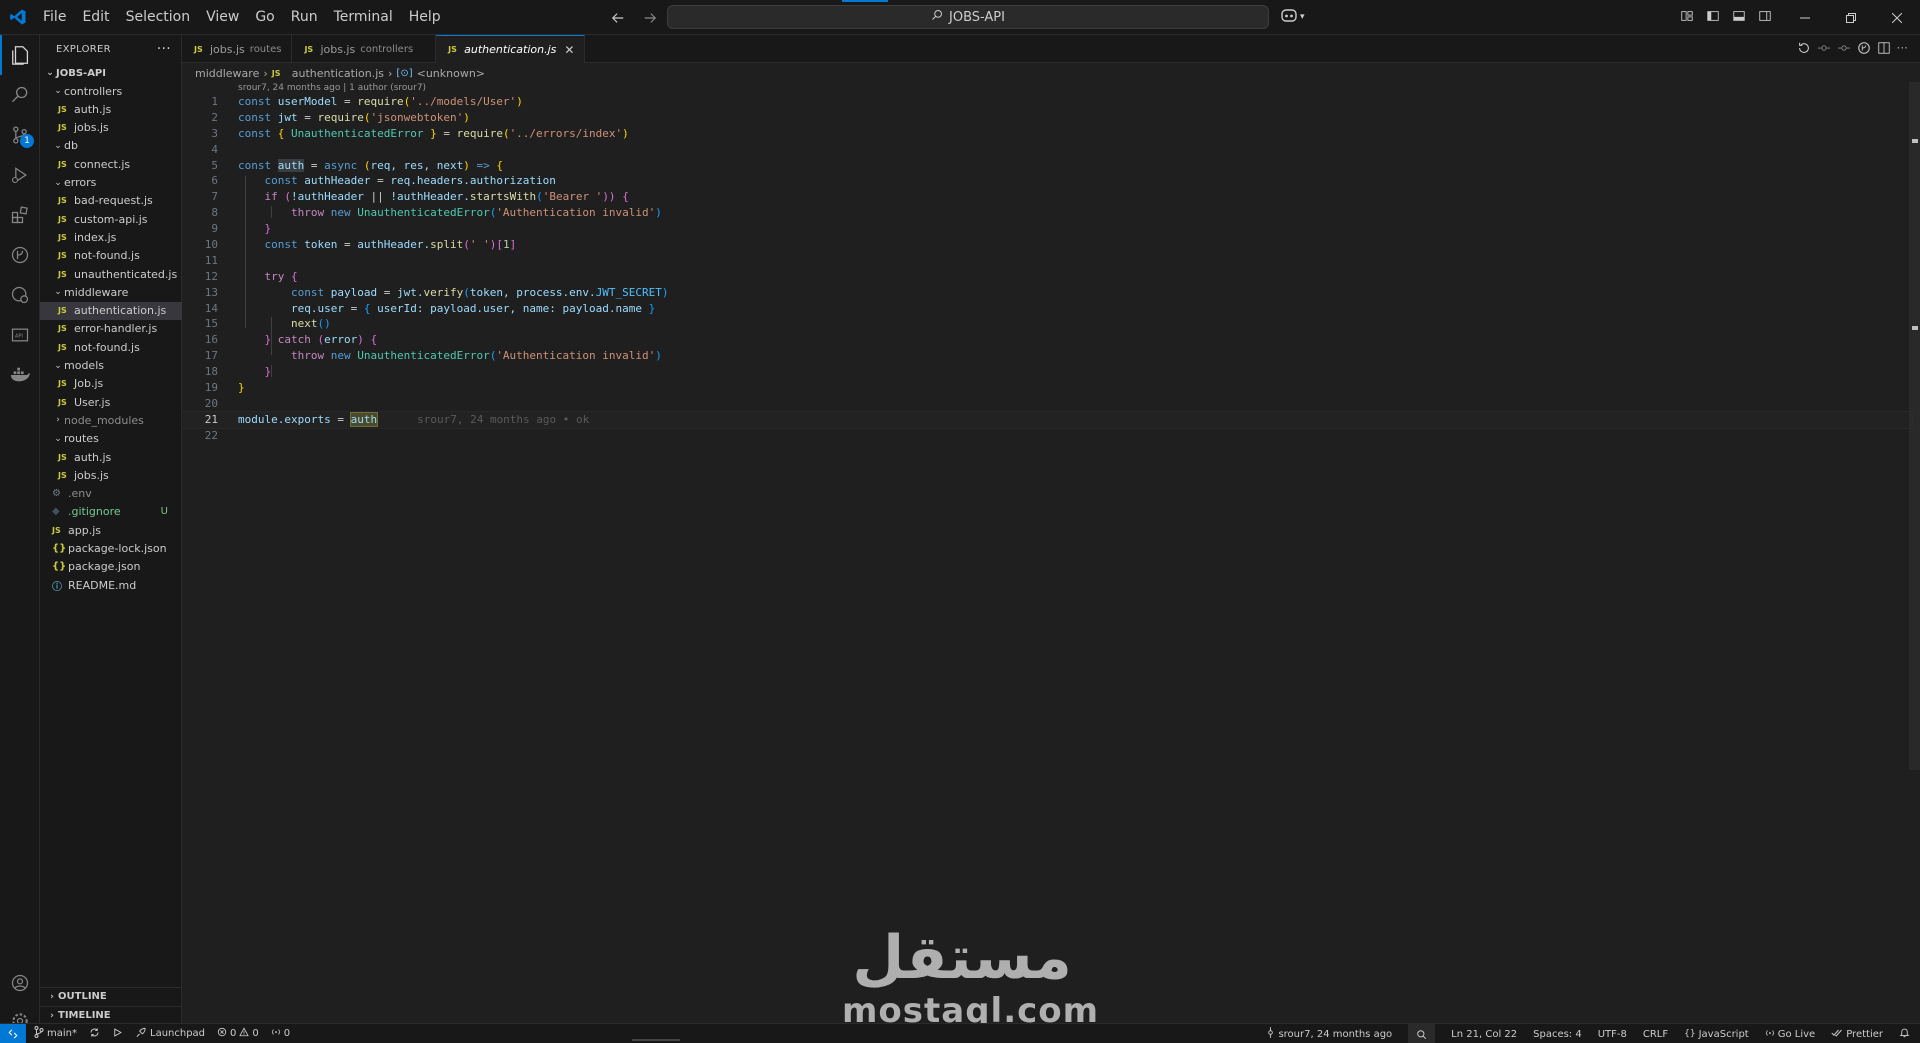  I want to click on javascript-file-icon: JS, so click(62, 457).